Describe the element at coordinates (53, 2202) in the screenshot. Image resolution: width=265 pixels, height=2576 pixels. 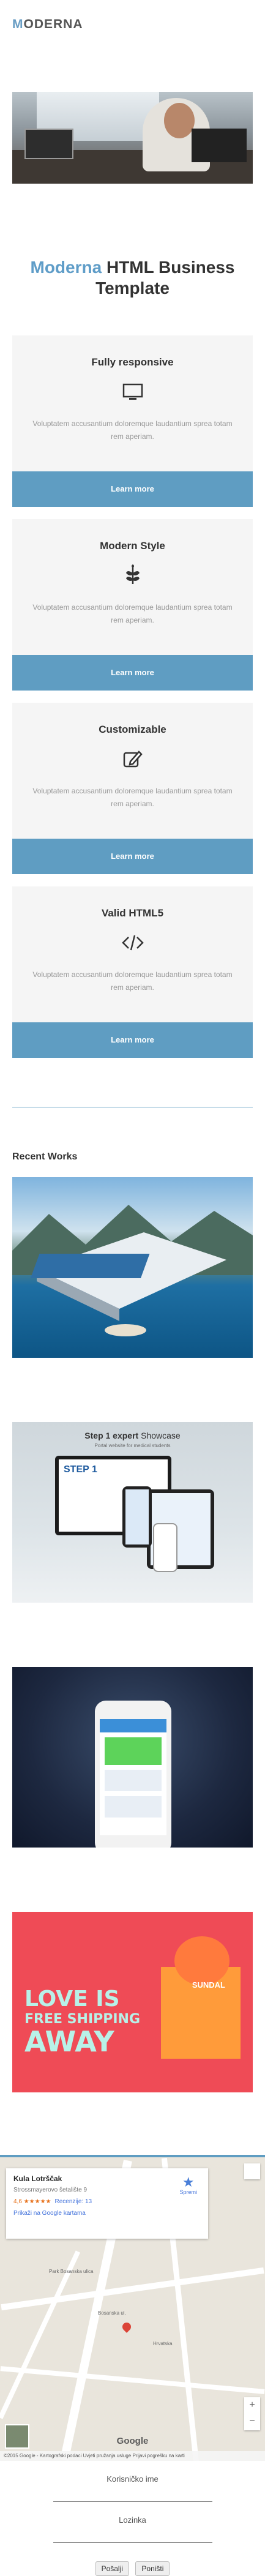
I see `place-rating: 4,6 ★★★★★ Recenzije: 13` at that location.